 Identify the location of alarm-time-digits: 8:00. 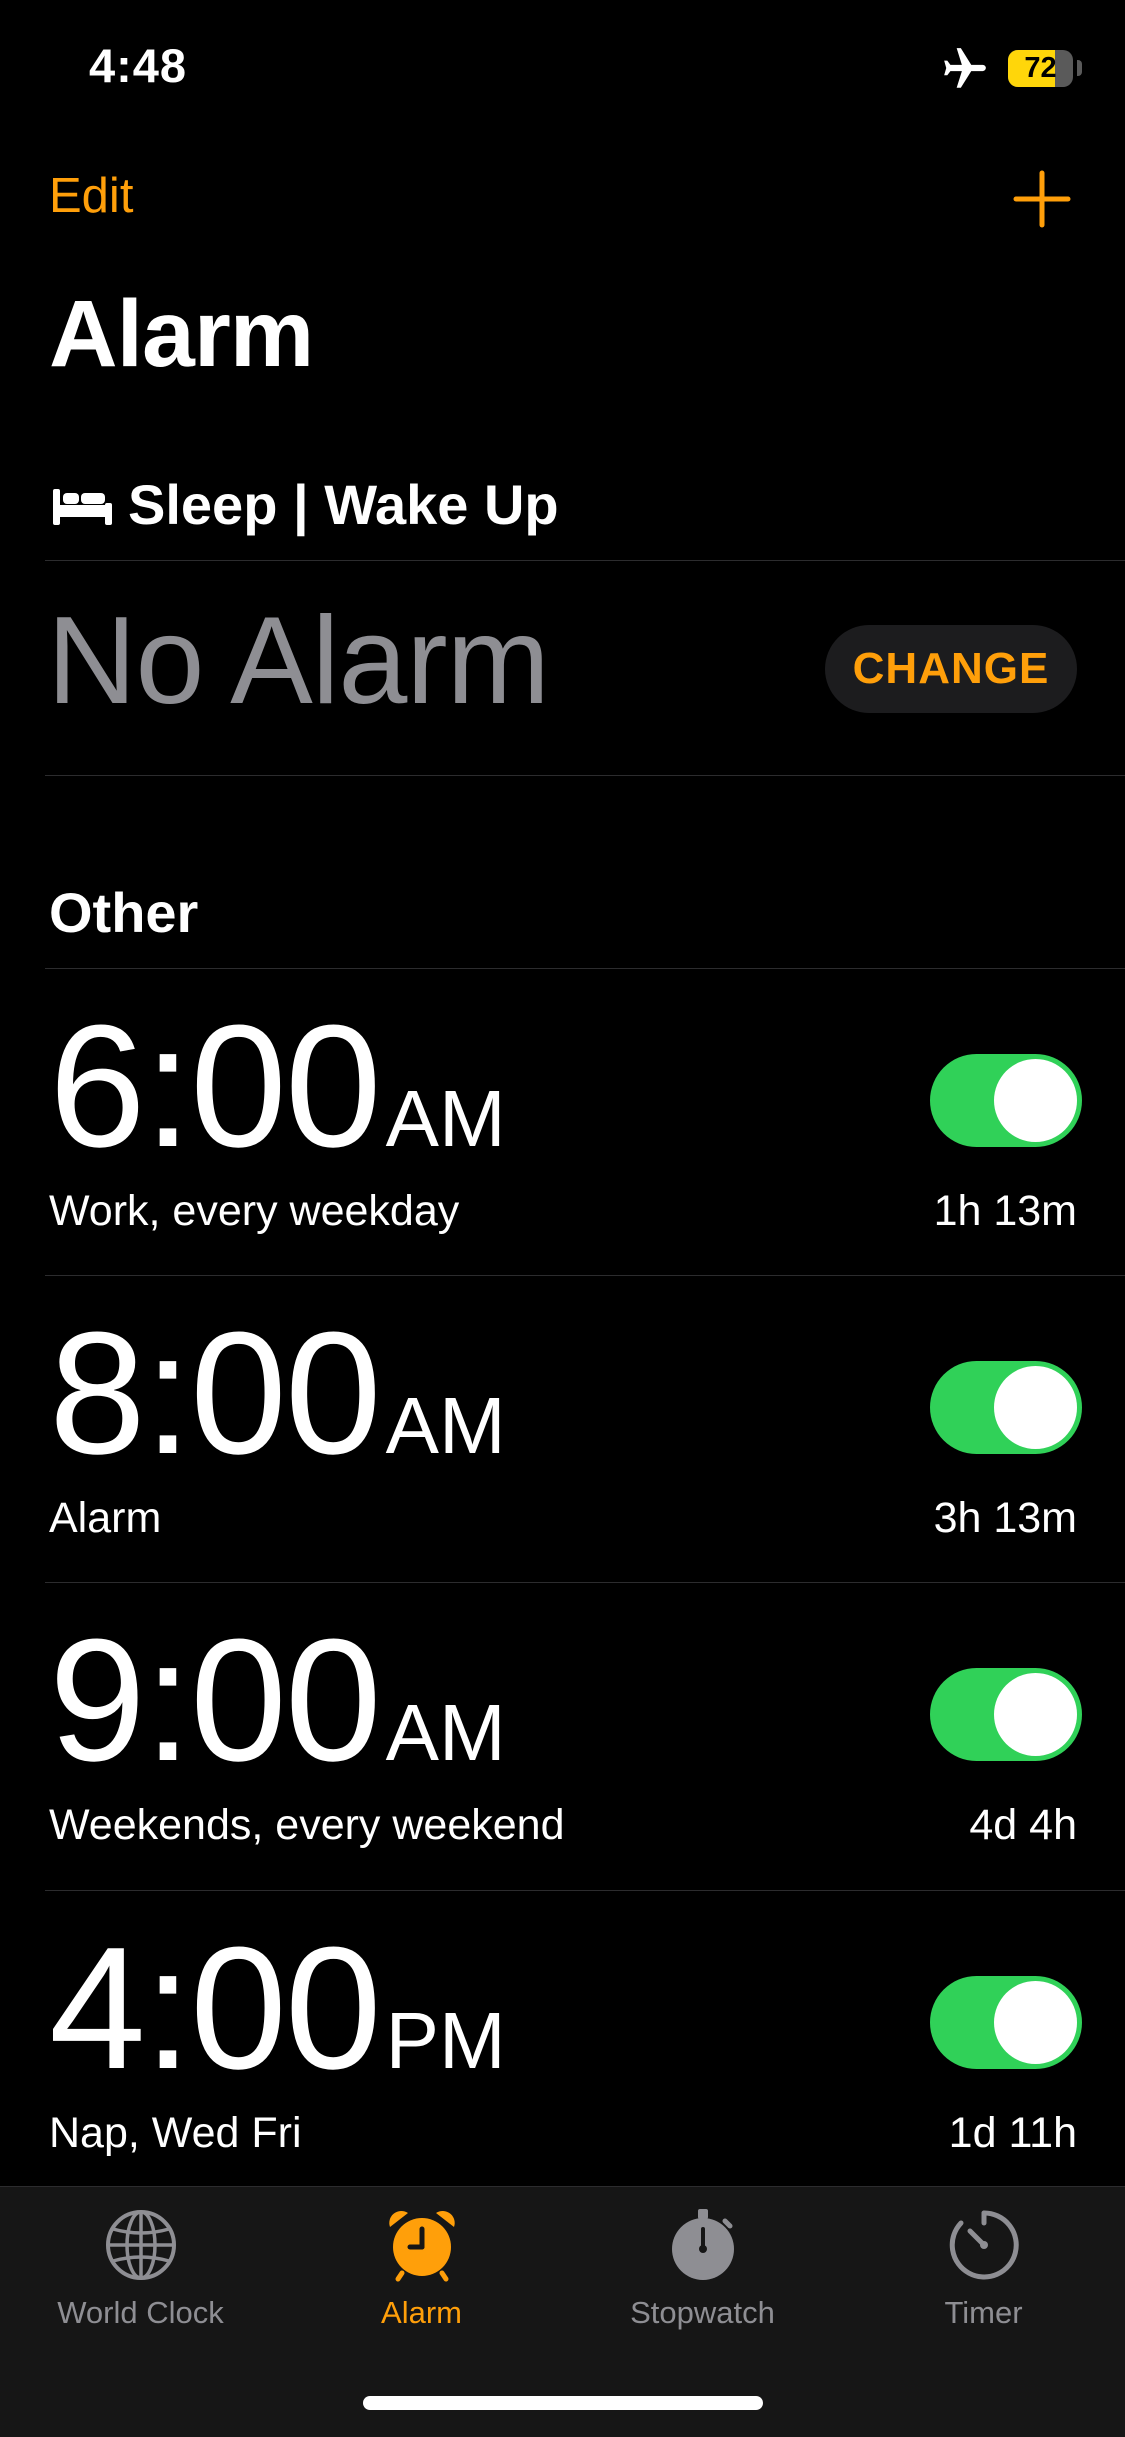
(215, 1392).